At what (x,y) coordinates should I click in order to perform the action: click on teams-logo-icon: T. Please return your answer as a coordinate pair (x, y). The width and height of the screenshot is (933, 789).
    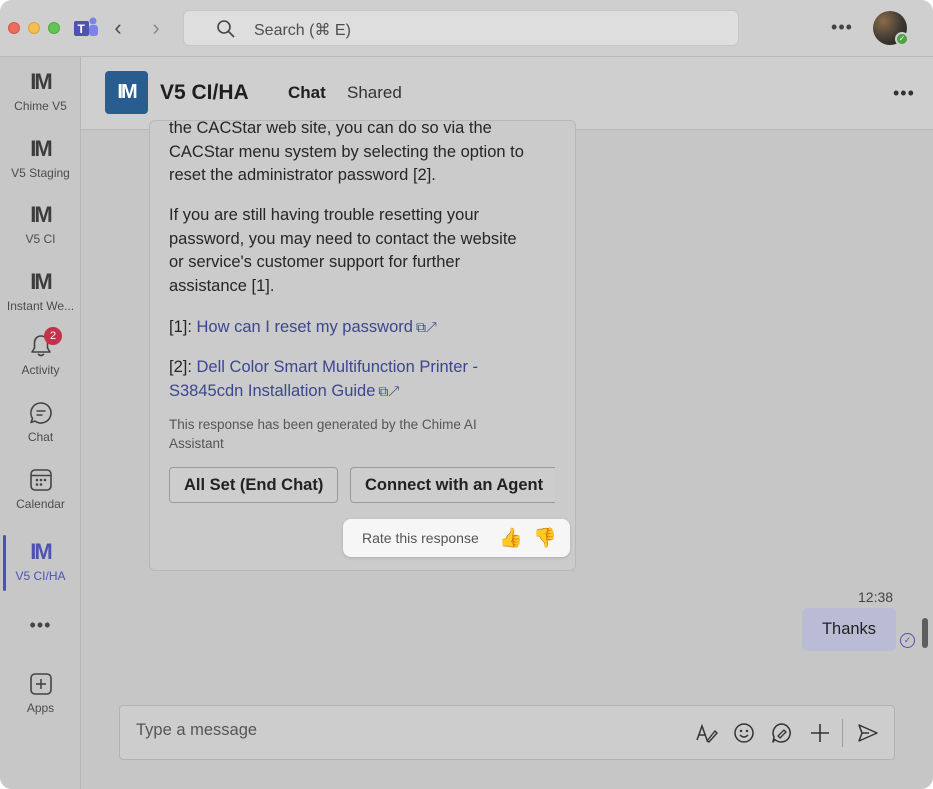
    Looking at the image, I should click on (86, 26).